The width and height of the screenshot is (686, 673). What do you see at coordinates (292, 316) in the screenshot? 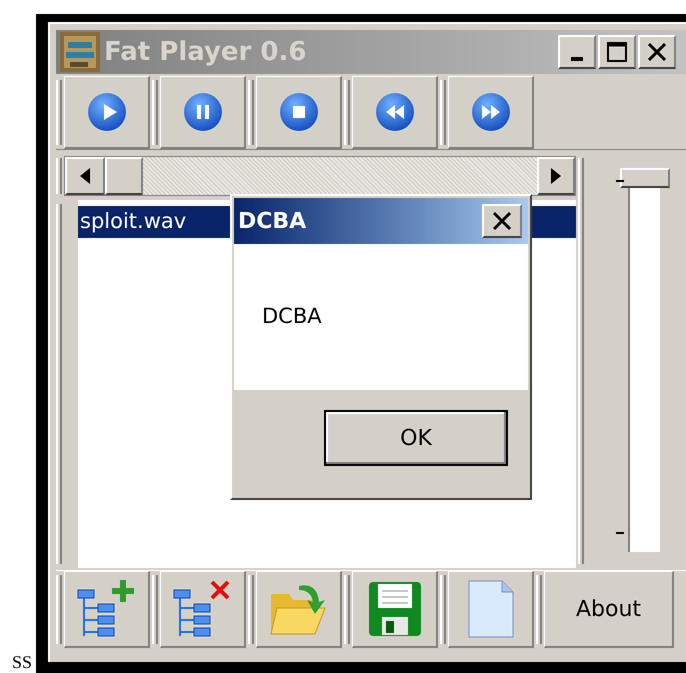
I see `dialog-message: DCBA` at bounding box center [292, 316].